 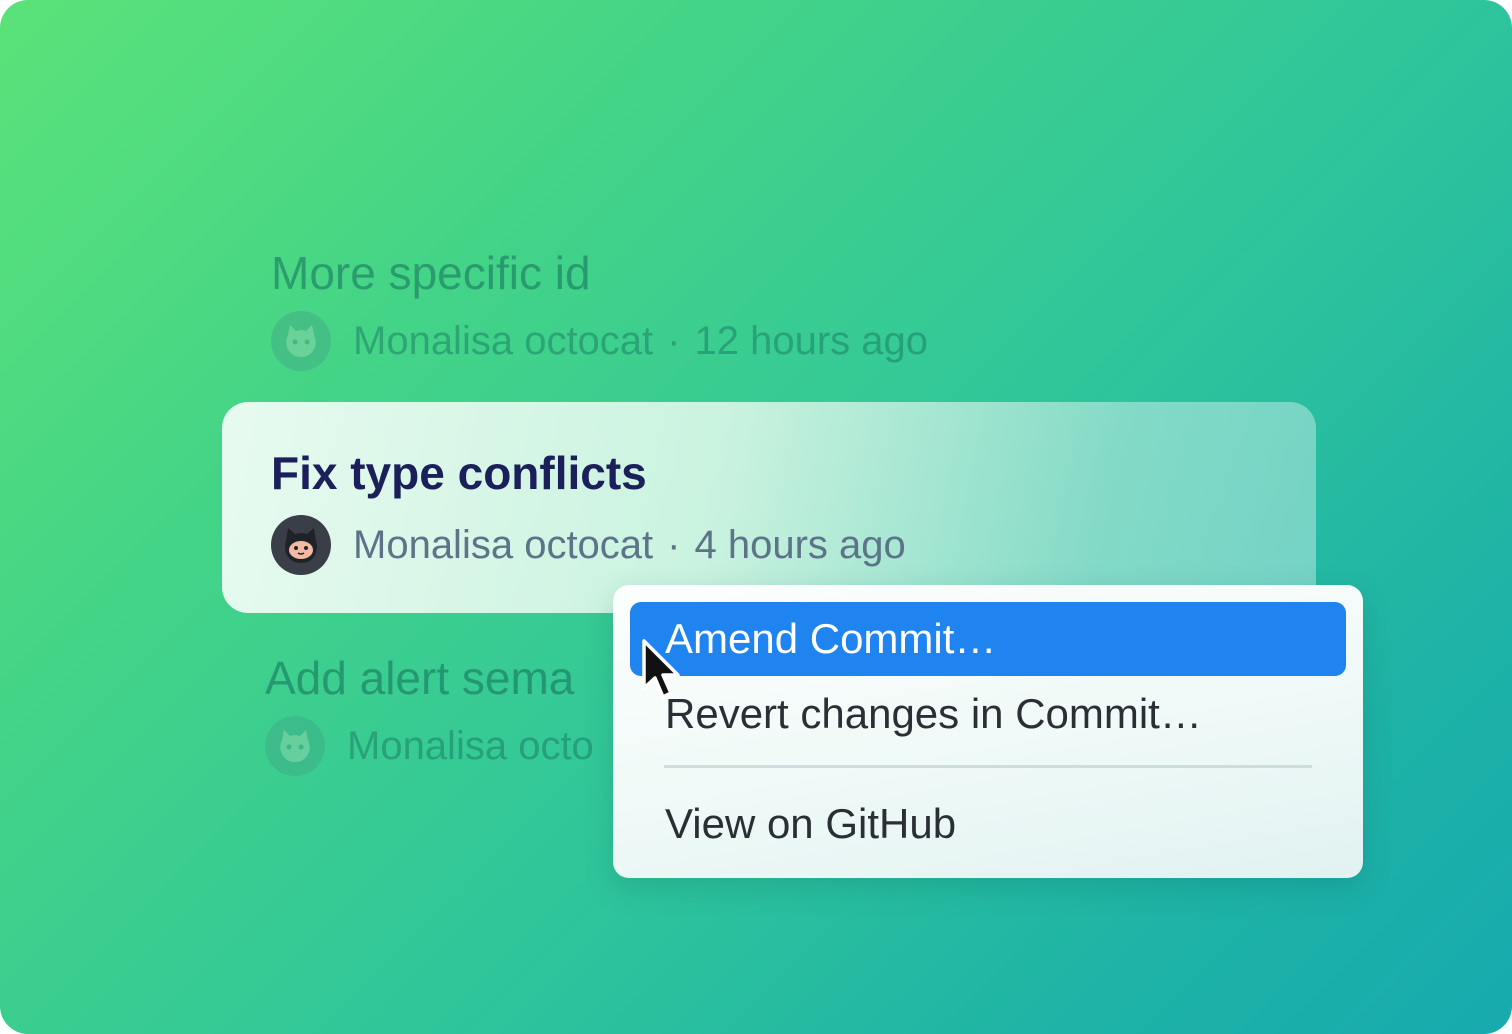 What do you see at coordinates (431, 273) in the screenshot?
I see `commit-title: More specific id` at bounding box center [431, 273].